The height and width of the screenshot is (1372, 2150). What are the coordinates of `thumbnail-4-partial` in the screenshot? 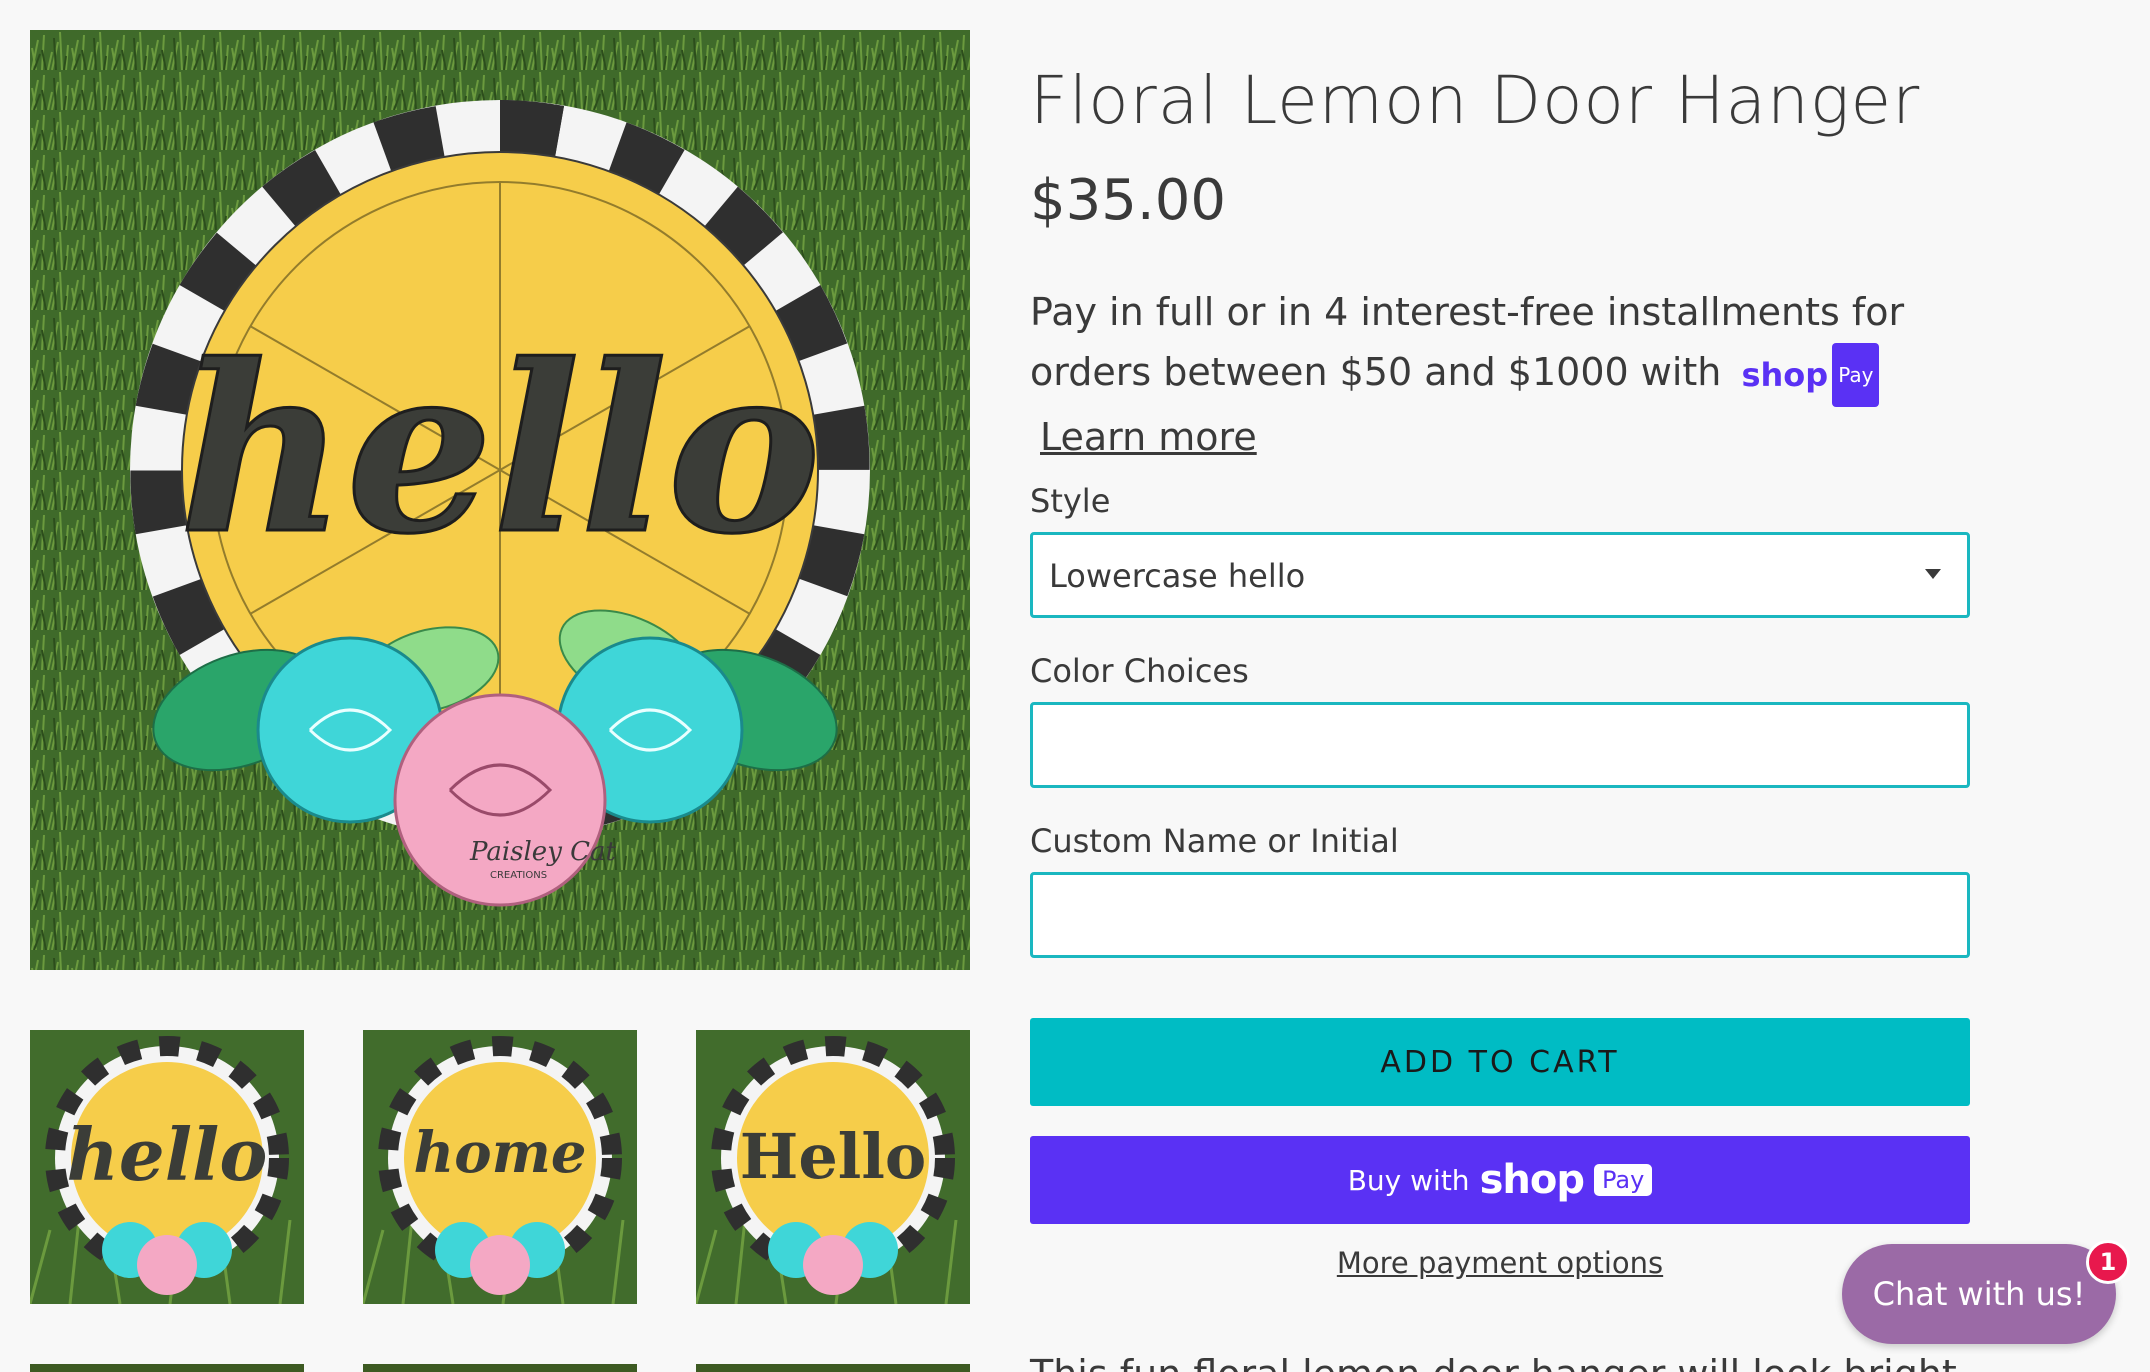 It's located at (167, 1368).